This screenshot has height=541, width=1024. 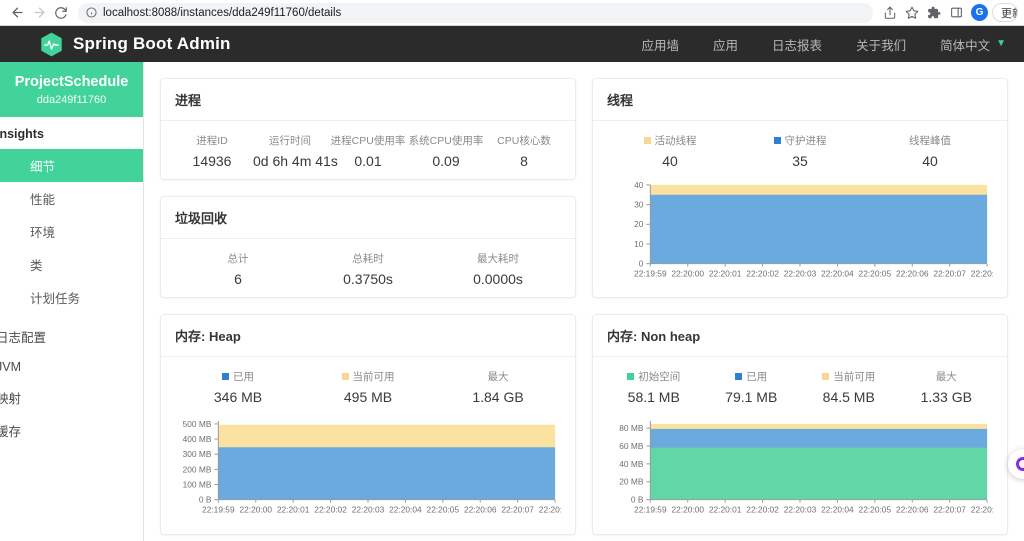 What do you see at coordinates (61, 13) in the screenshot?
I see `reload-icon` at bounding box center [61, 13].